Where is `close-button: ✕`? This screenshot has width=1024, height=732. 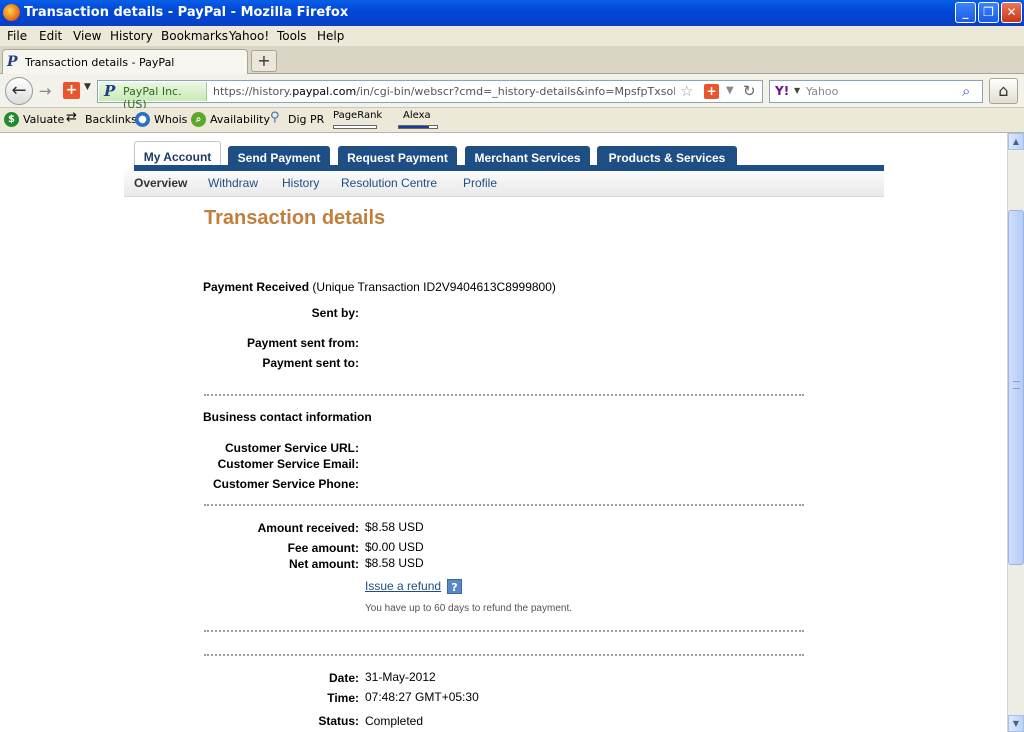
close-button: ✕ is located at coordinates (1011, 12).